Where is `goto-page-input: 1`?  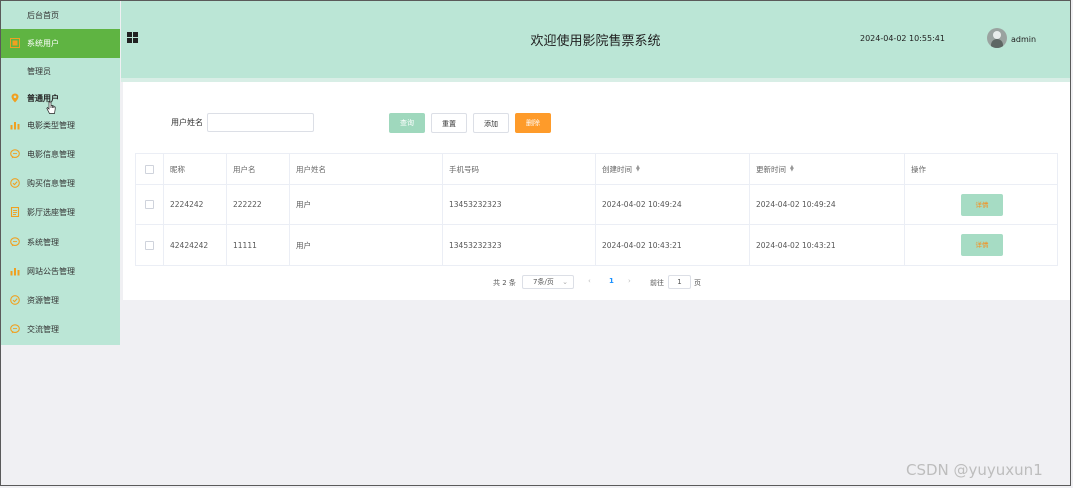
goto-page-input: 1 is located at coordinates (679, 282).